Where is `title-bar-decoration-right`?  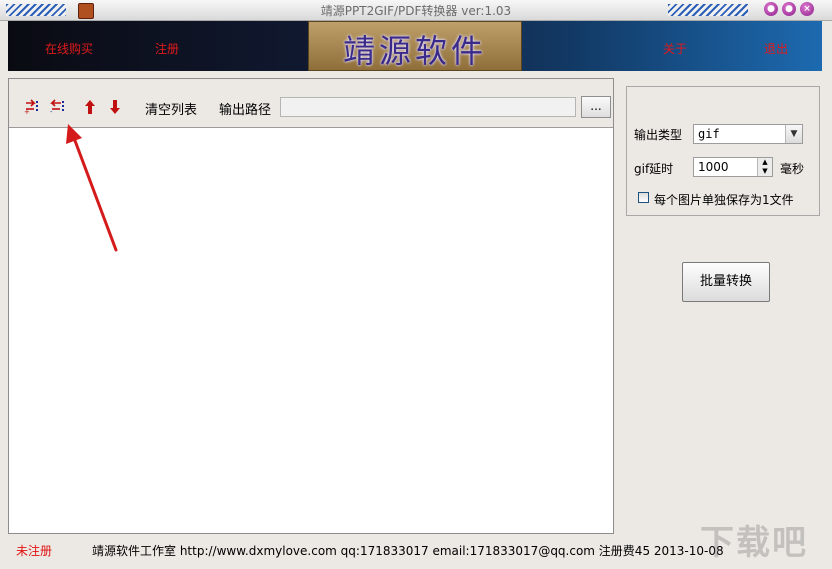
title-bar-decoration-right is located at coordinates (708, 10).